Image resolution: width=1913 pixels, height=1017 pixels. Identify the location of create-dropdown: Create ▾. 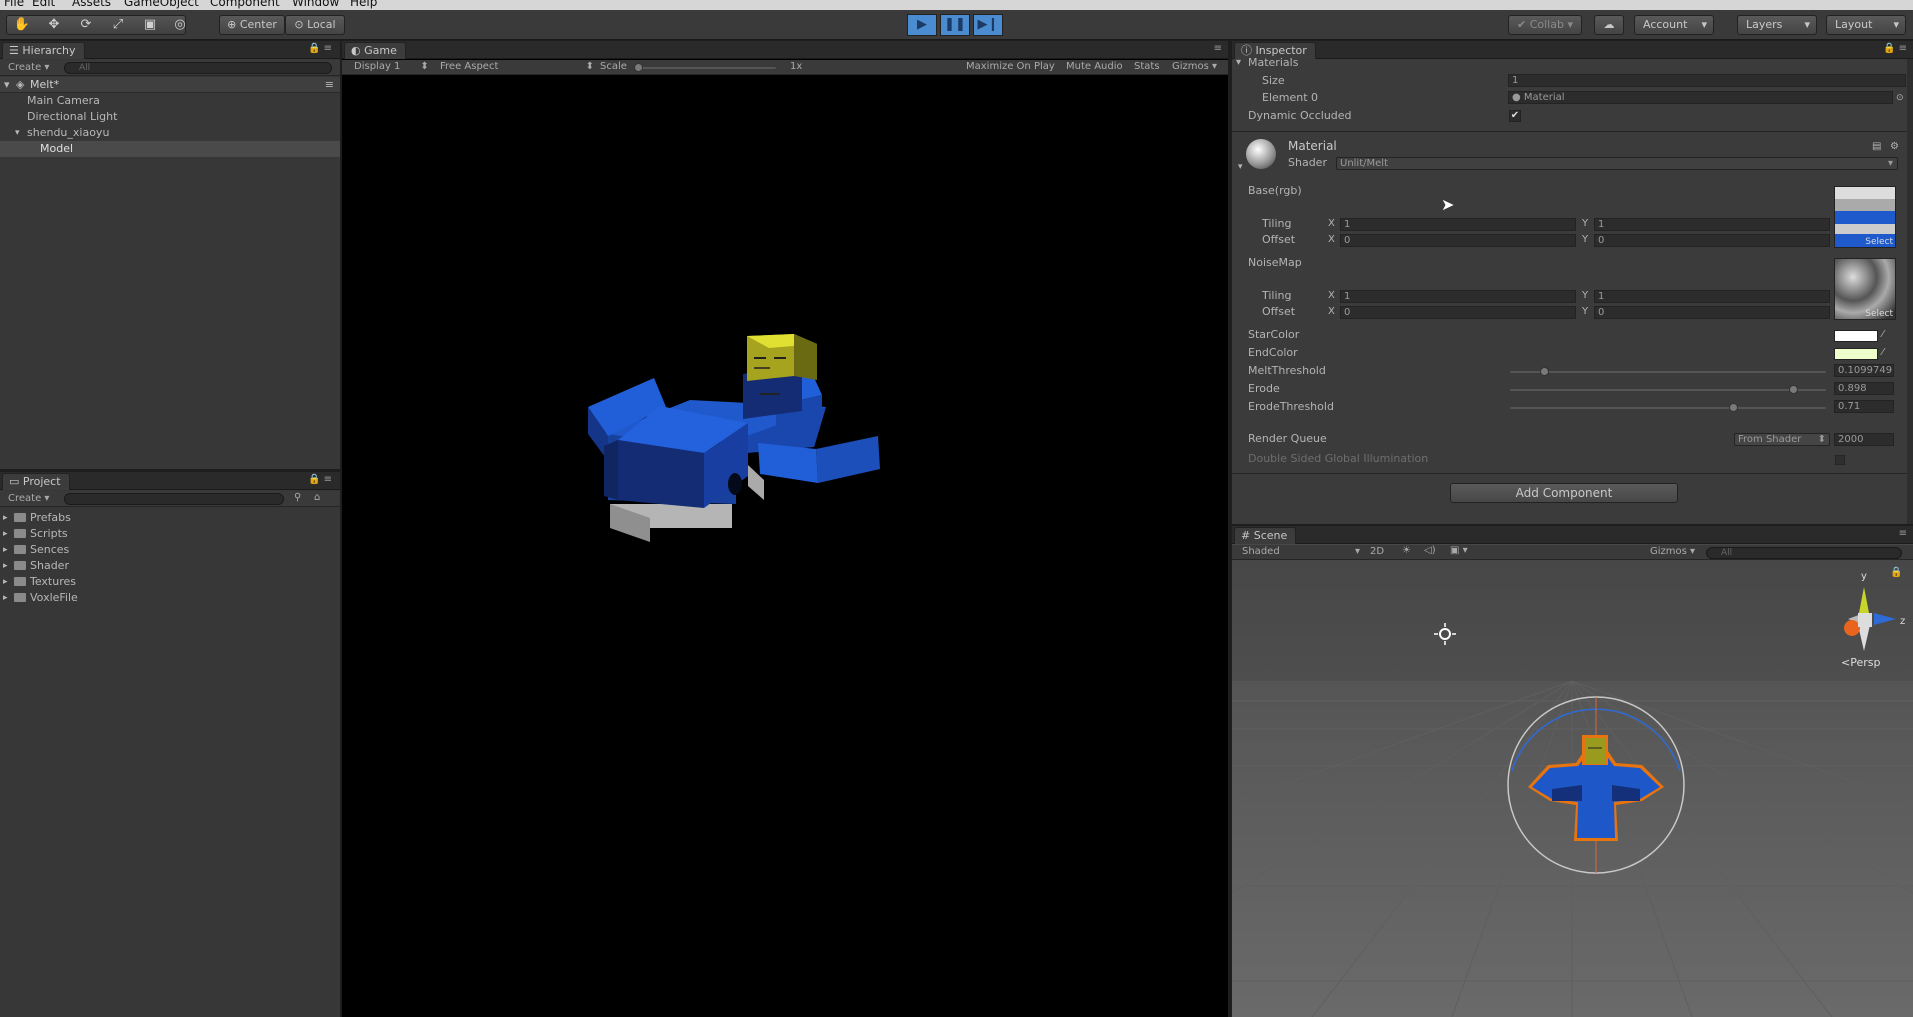
(28, 67).